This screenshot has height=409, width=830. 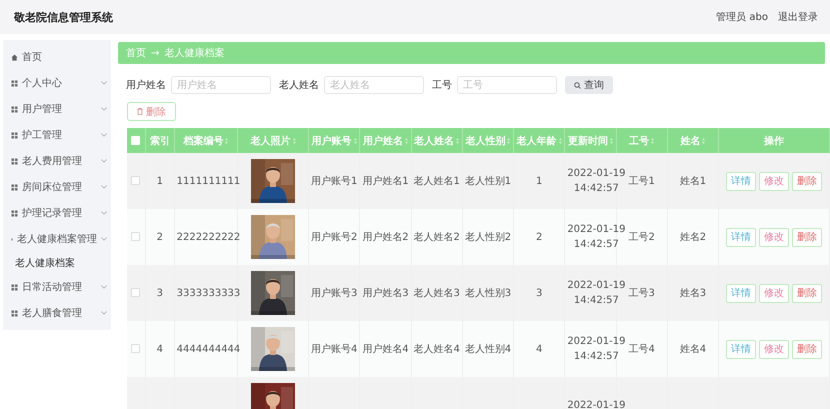 I want to click on table-cell-text: 老人姓名1, so click(x=437, y=181).